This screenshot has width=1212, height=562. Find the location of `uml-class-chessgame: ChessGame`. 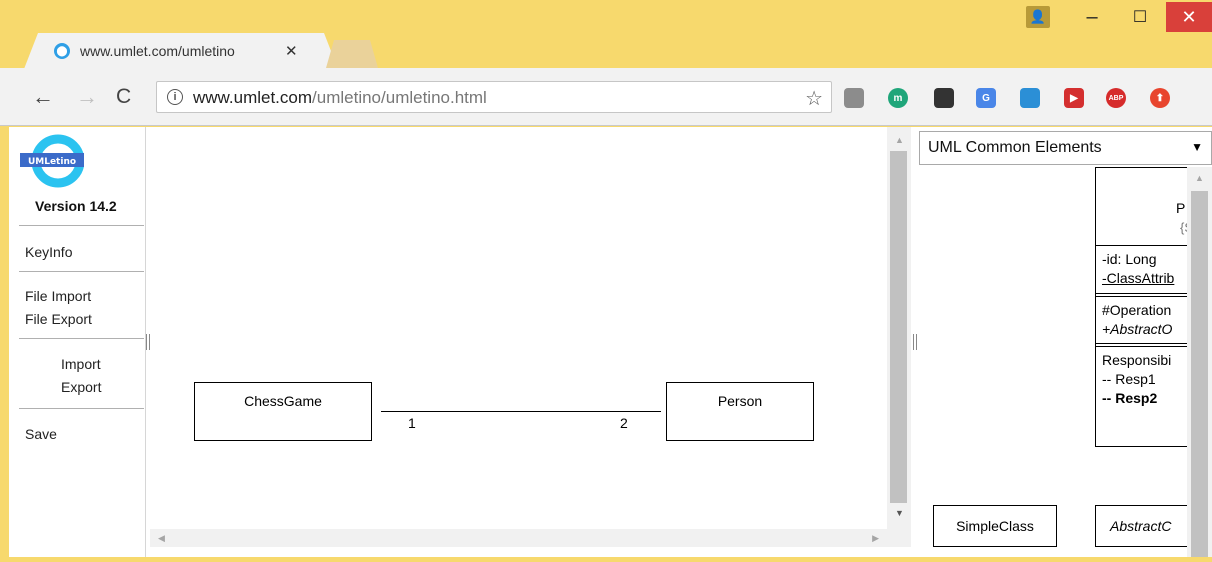

uml-class-chessgame: ChessGame is located at coordinates (283, 411).